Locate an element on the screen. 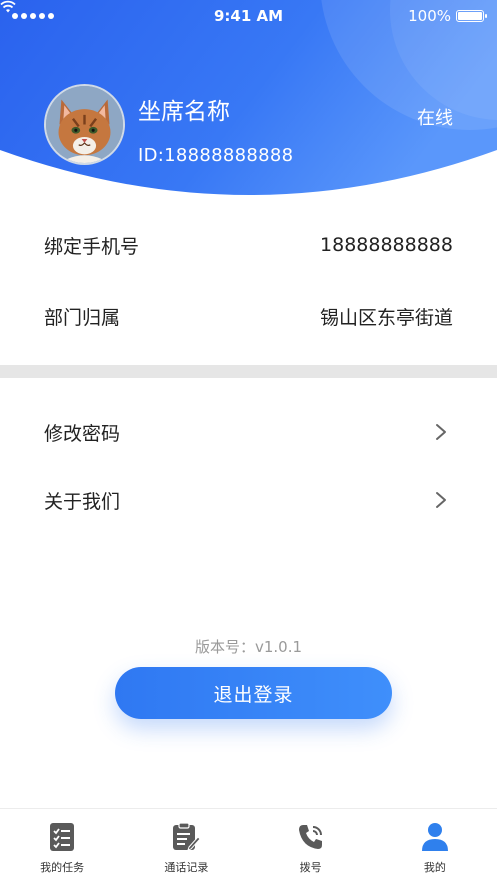 The height and width of the screenshot is (884, 497). cat-avatar-icon is located at coordinates (84, 124).